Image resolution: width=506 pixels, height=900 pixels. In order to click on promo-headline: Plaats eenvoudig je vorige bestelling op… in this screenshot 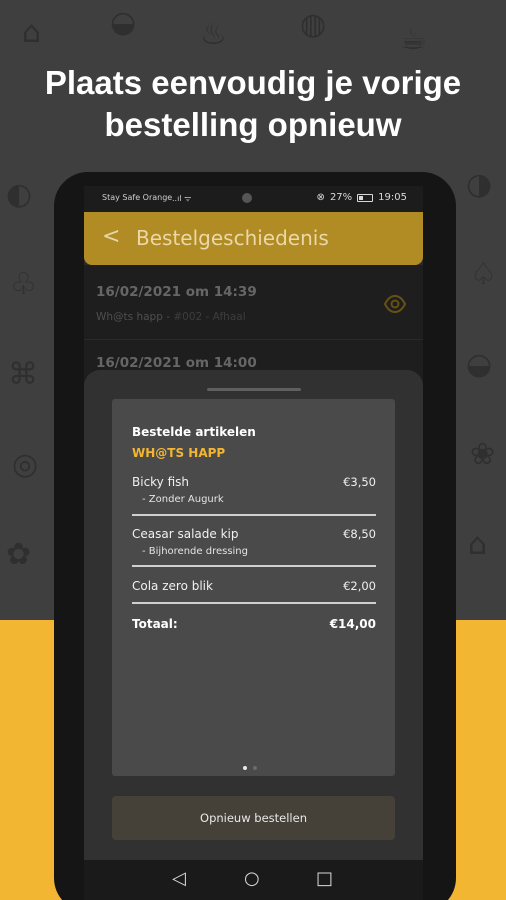, I will do `click(253, 104)`.